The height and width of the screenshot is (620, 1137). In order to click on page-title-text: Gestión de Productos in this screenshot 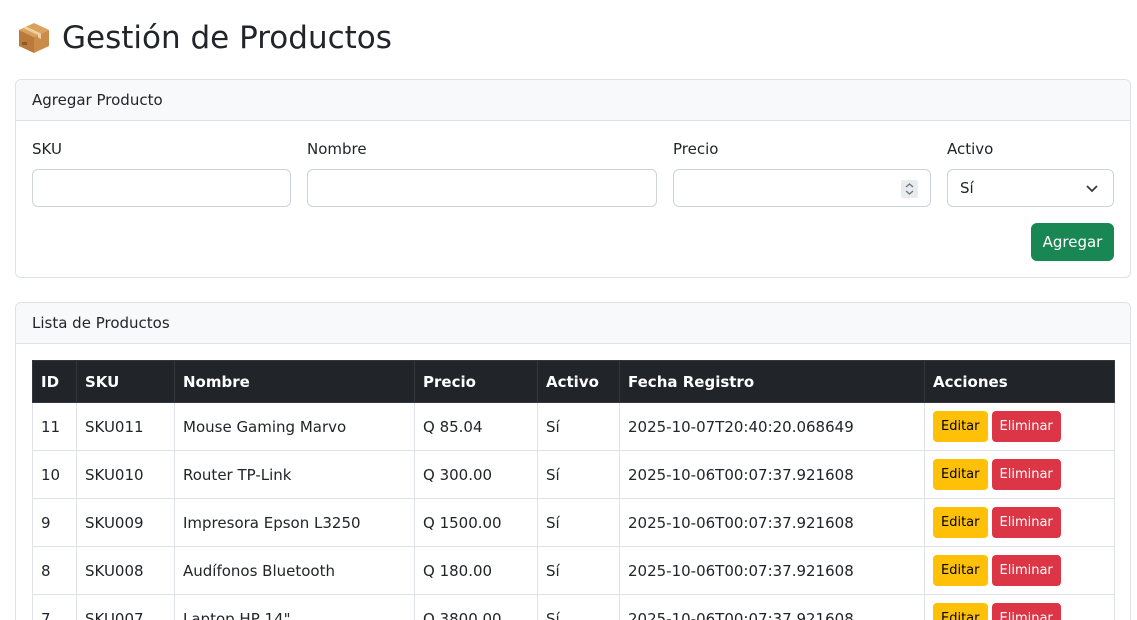, I will do `click(227, 38)`.